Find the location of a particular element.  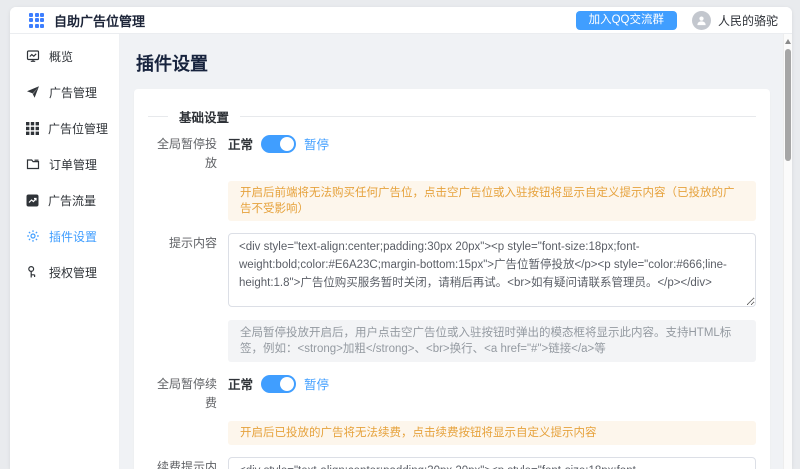

pause-renewal-state-paused: 暂停 is located at coordinates (317, 385).